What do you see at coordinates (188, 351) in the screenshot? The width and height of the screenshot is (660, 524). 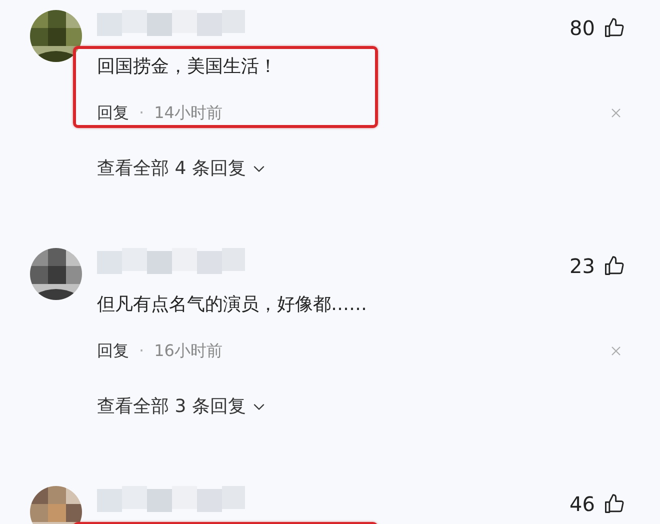 I see `comment-time: 16小时前` at bounding box center [188, 351].